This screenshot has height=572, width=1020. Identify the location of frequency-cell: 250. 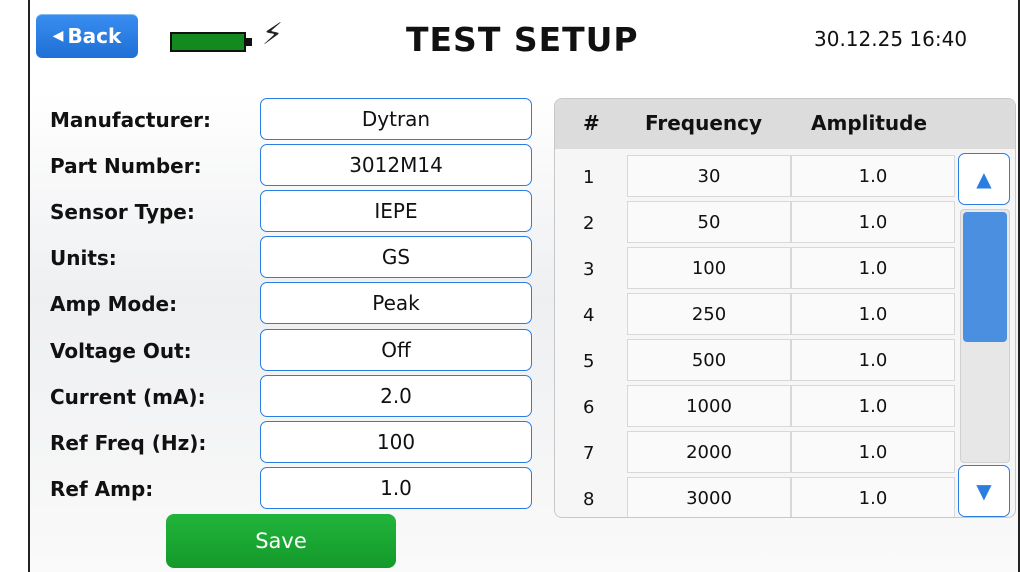
(709, 314).